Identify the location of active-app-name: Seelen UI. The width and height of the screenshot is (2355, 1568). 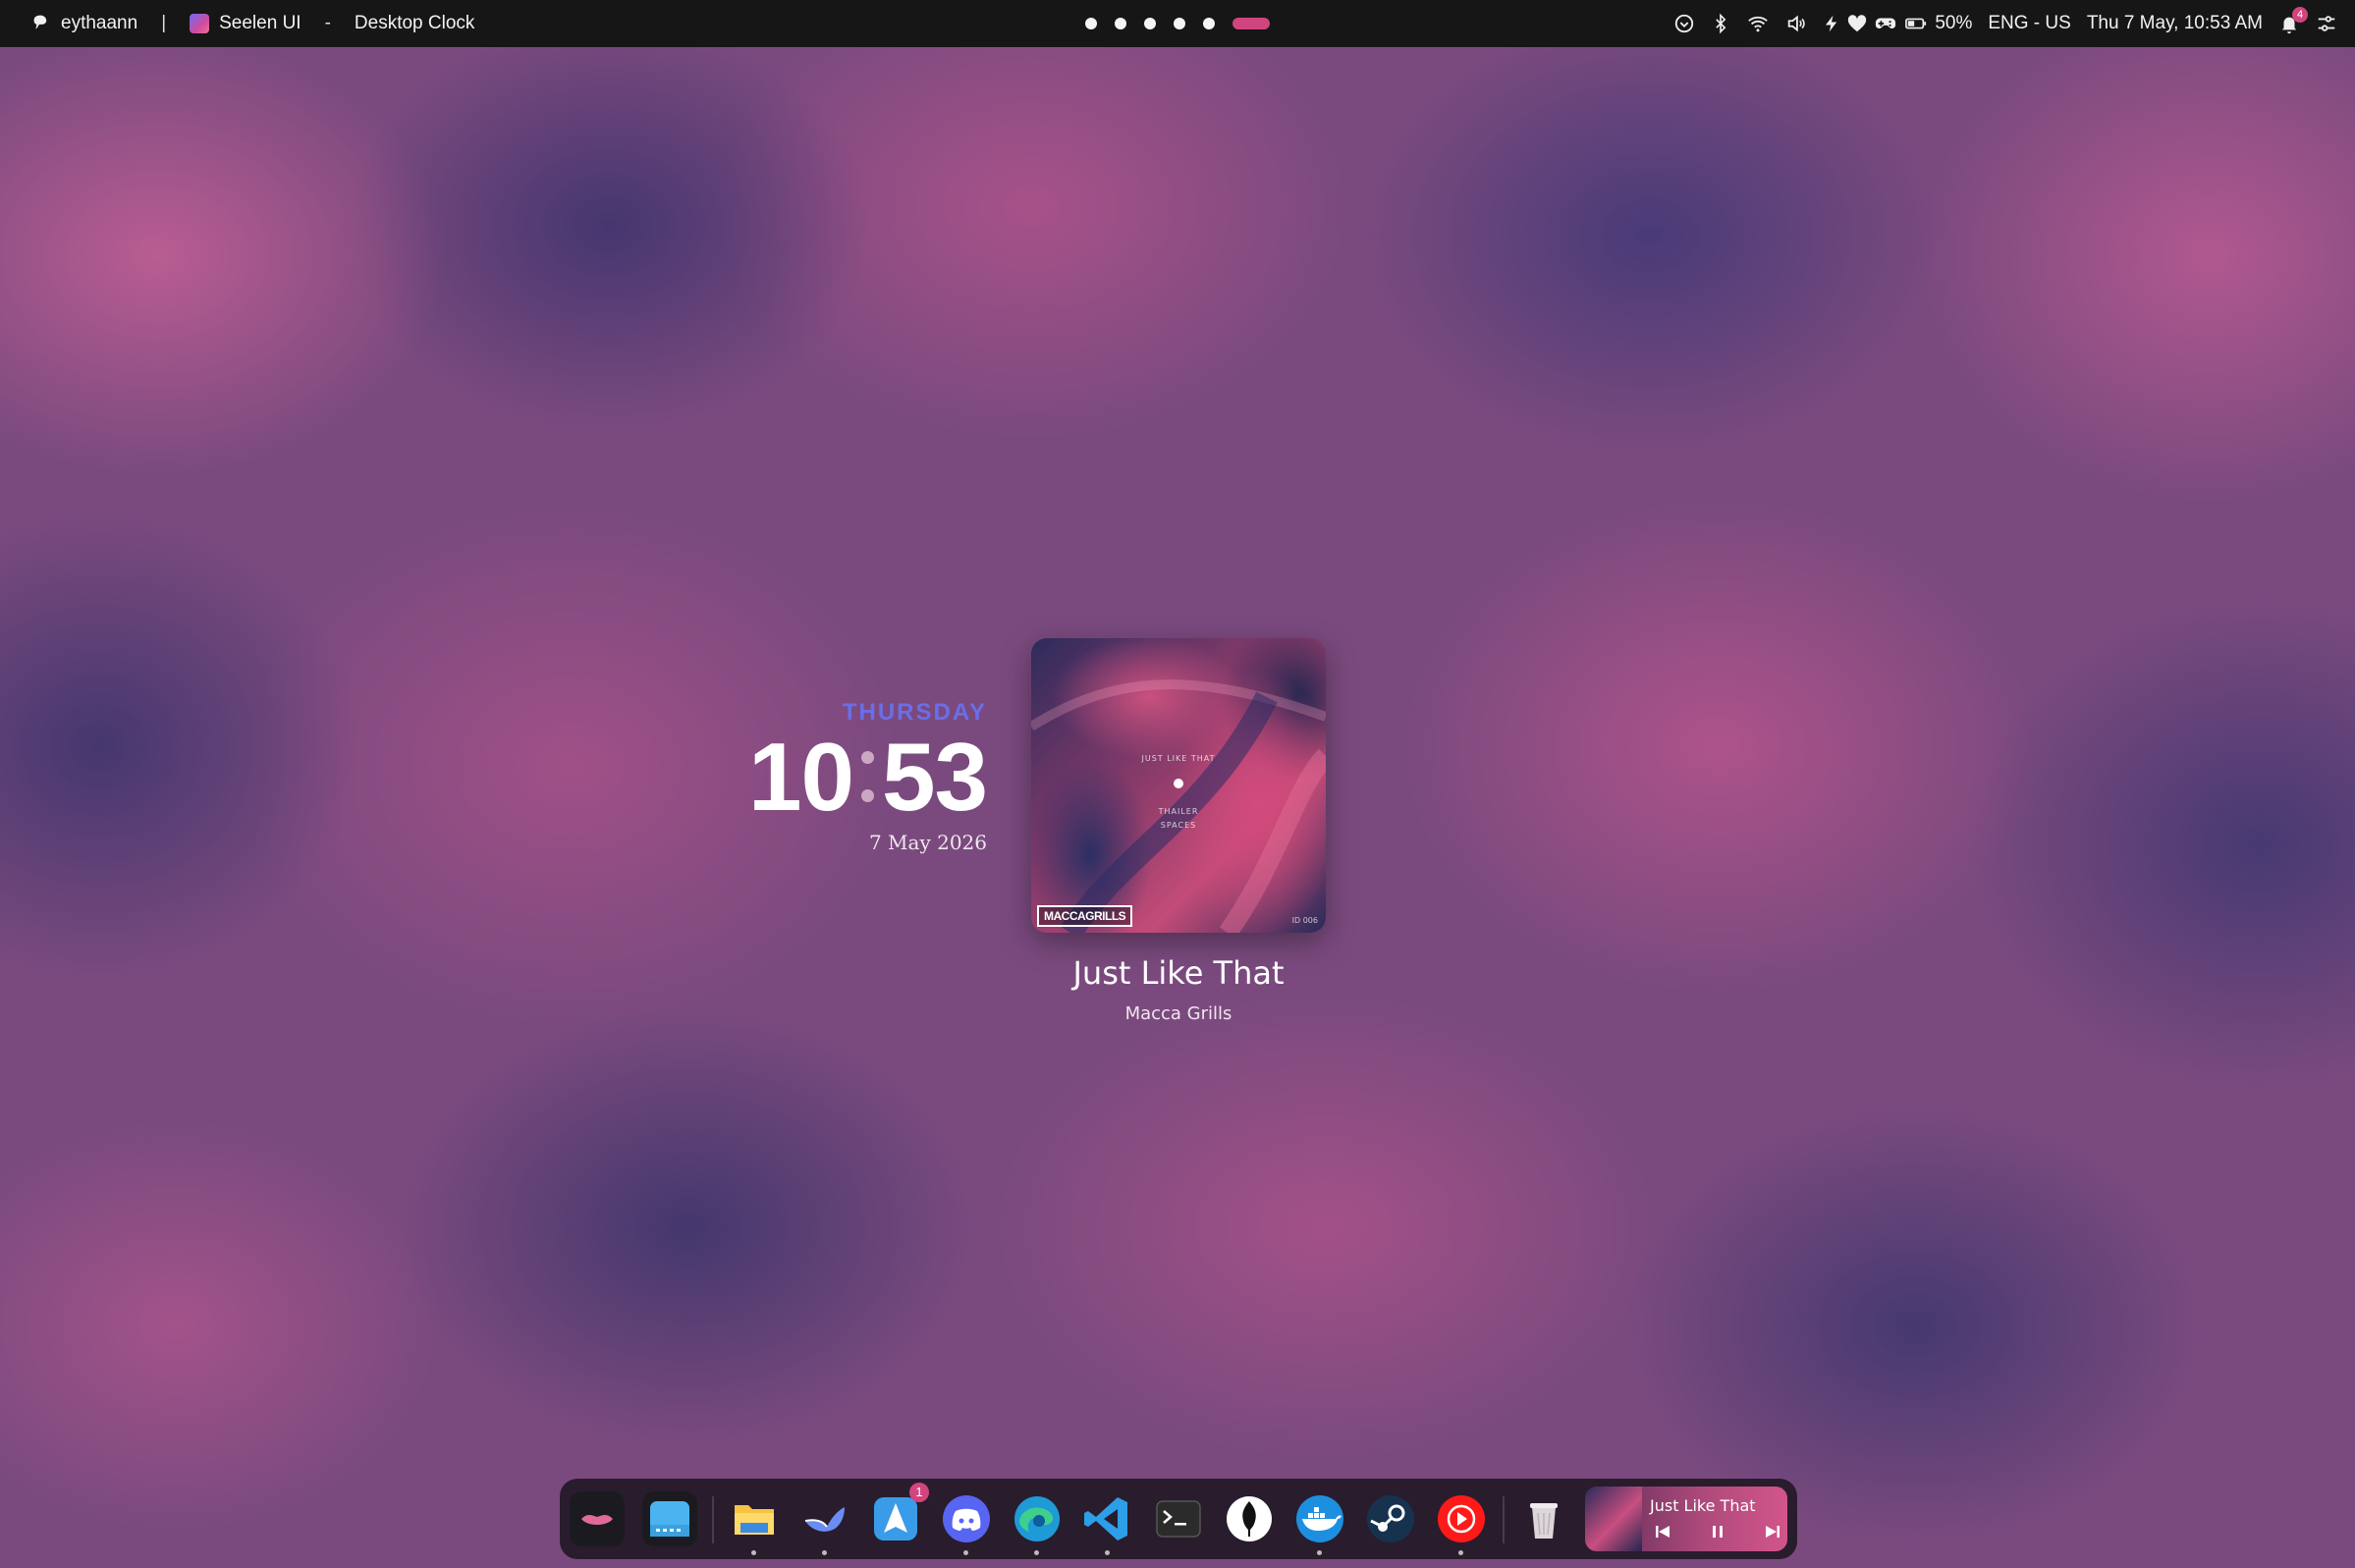
(260, 23).